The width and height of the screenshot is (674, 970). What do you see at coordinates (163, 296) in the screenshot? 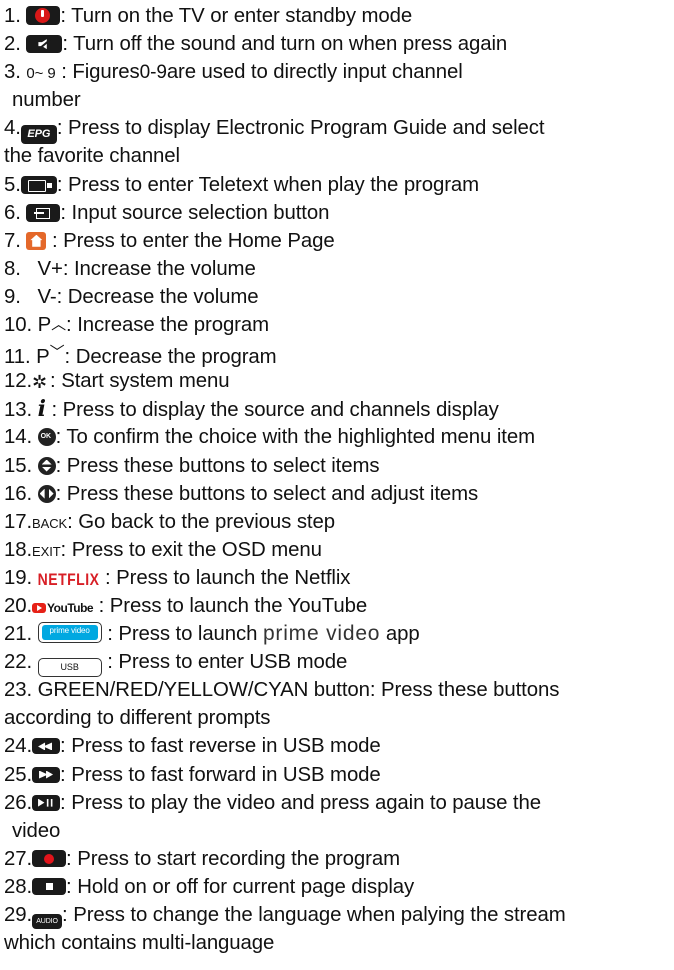
I see `item-description: Decrease the volume` at bounding box center [163, 296].